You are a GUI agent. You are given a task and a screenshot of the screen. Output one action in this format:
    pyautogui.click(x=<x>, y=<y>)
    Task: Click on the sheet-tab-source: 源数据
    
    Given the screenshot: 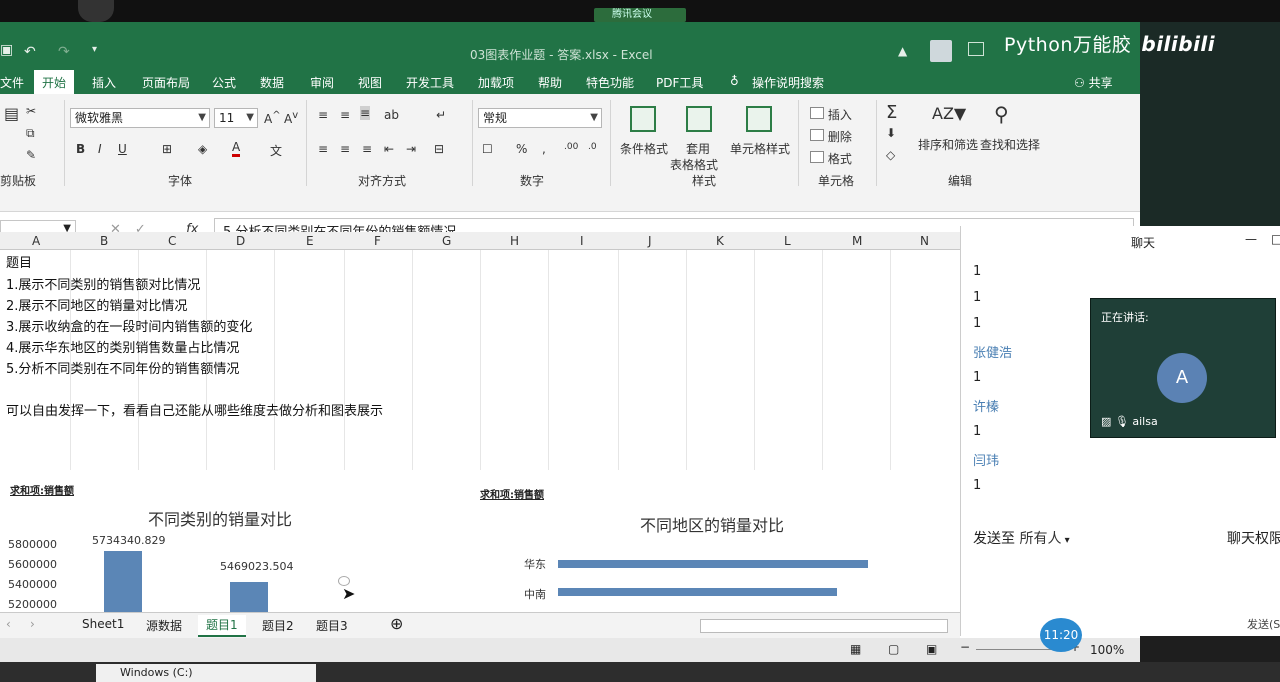 What is the action you would take?
    pyautogui.click(x=164, y=625)
    